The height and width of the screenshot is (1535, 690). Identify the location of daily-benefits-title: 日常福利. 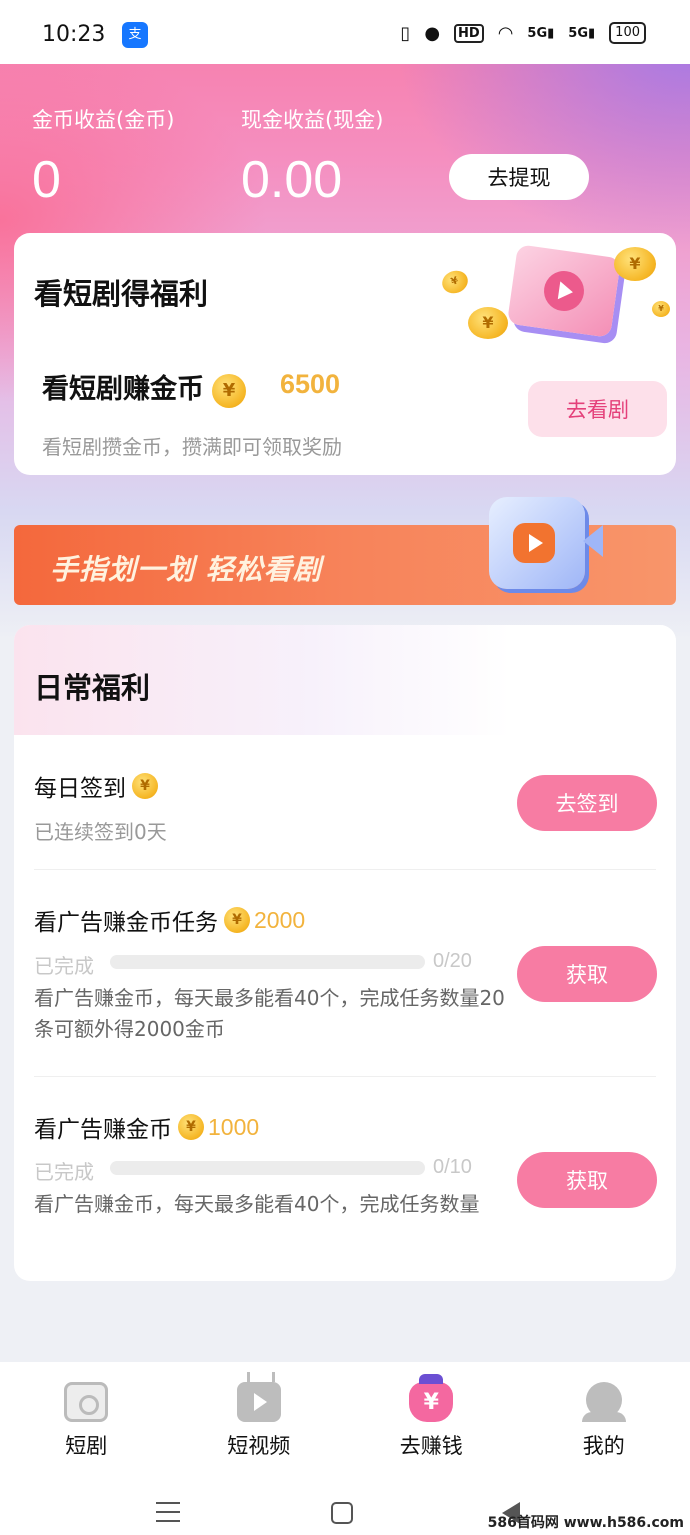
(92, 688).